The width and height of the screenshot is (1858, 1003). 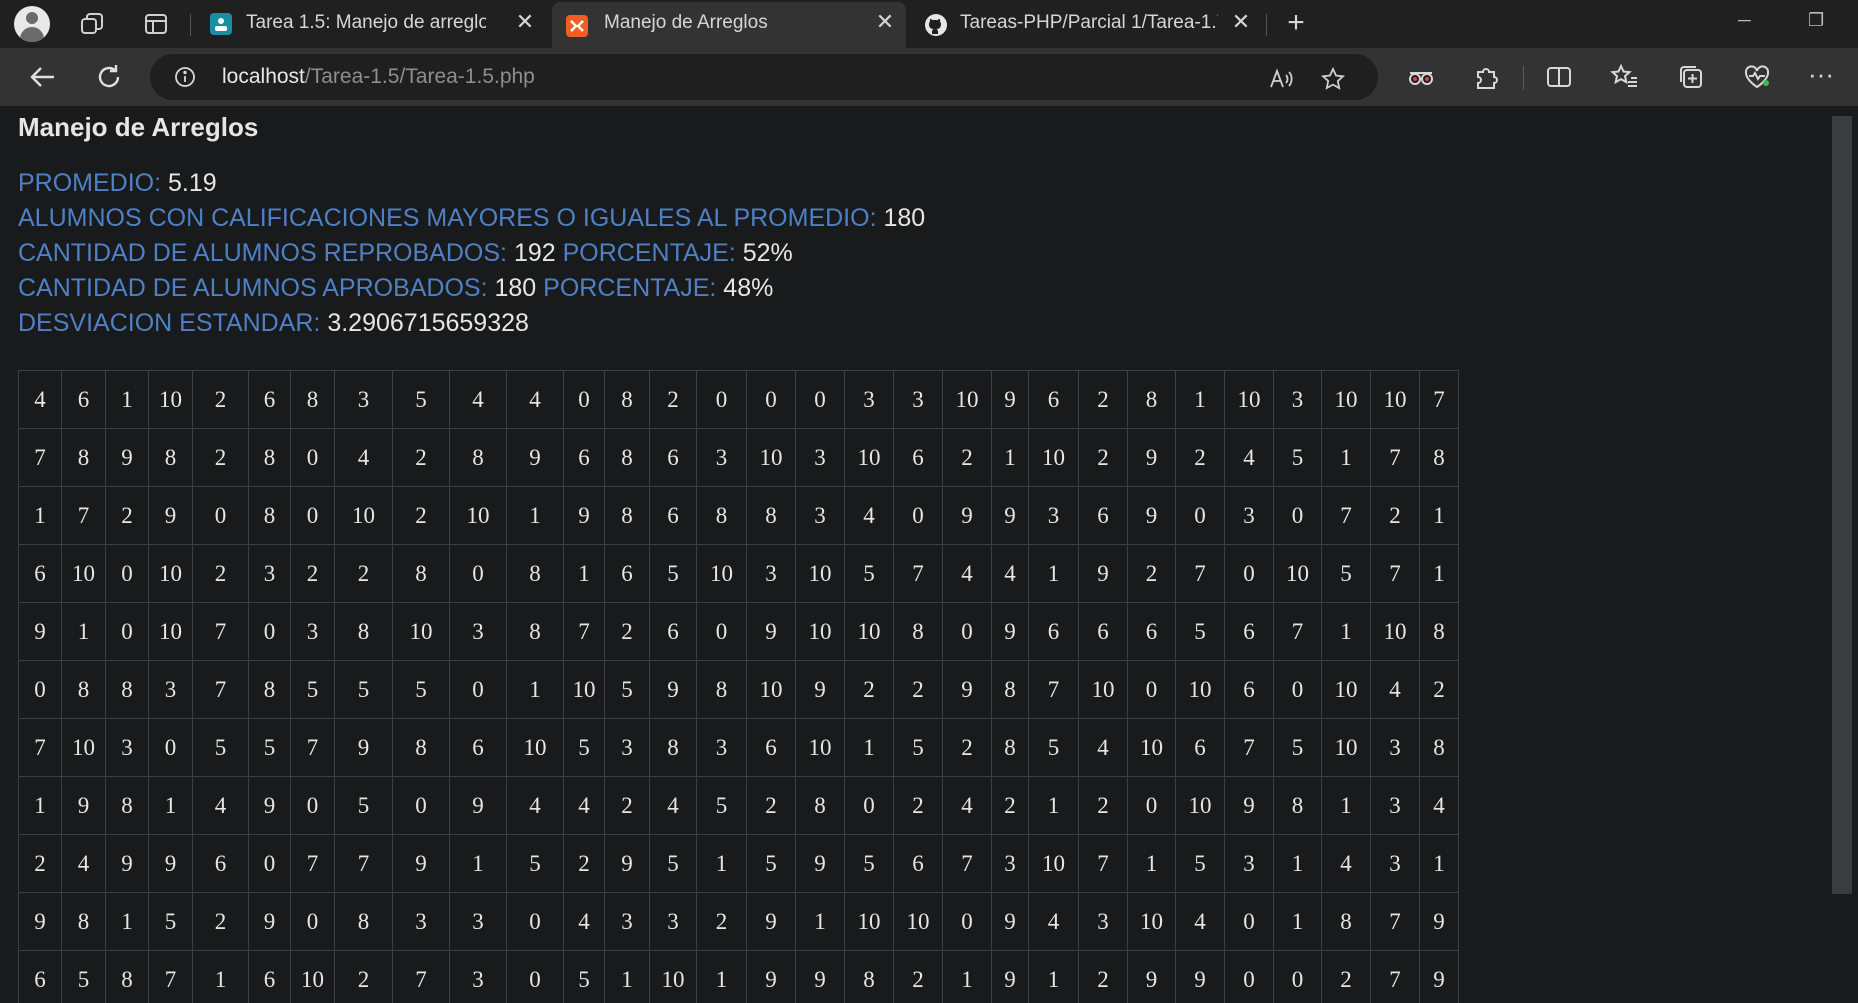 I want to click on vertical-tabs-icon, so click(x=156, y=24).